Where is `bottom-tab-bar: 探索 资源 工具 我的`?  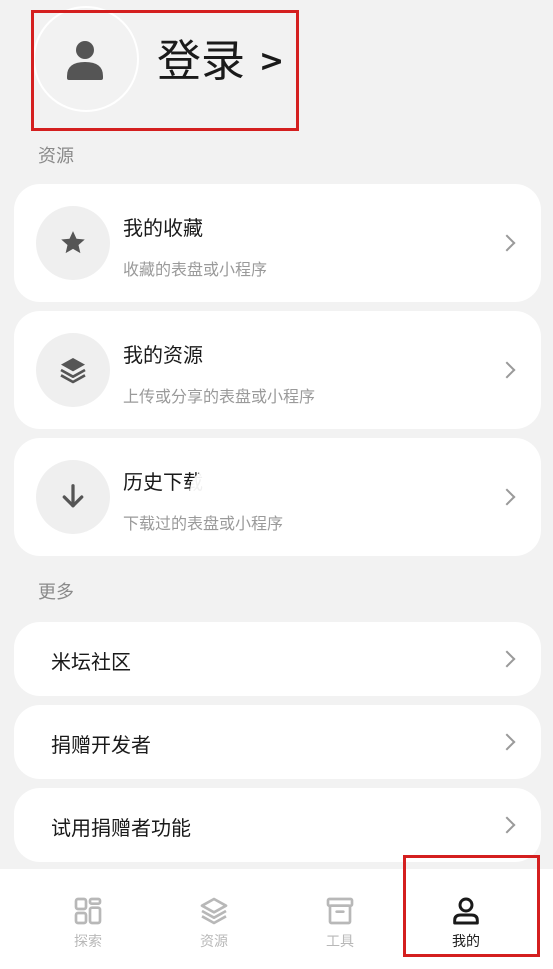 bottom-tab-bar: 探索 资源 工具 我的 is located at coordinates (276, 919).